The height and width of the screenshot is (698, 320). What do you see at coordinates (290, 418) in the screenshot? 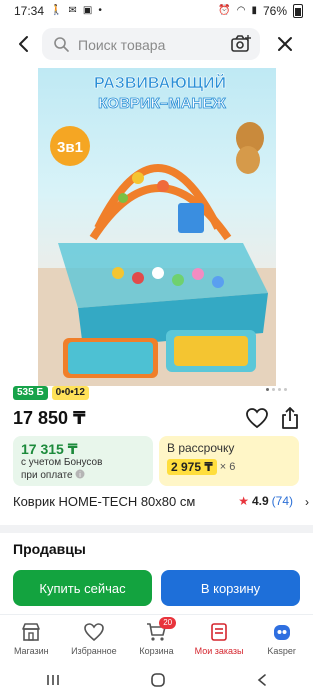
I see `share-icon` at bounding box center [290, 418].